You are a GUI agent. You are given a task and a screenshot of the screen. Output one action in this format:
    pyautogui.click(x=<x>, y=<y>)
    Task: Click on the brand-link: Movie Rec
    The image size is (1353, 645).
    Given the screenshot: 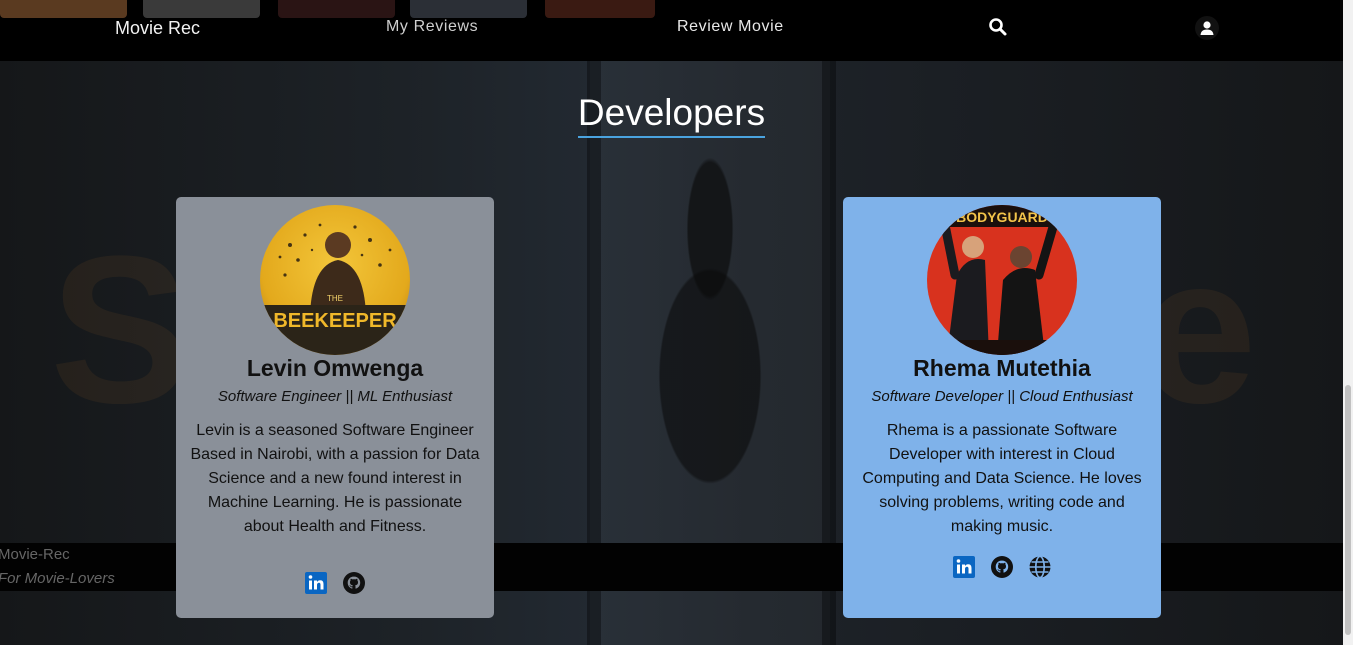 What is the action you would take?
    pyautogui.click(x=157, y=28)
    